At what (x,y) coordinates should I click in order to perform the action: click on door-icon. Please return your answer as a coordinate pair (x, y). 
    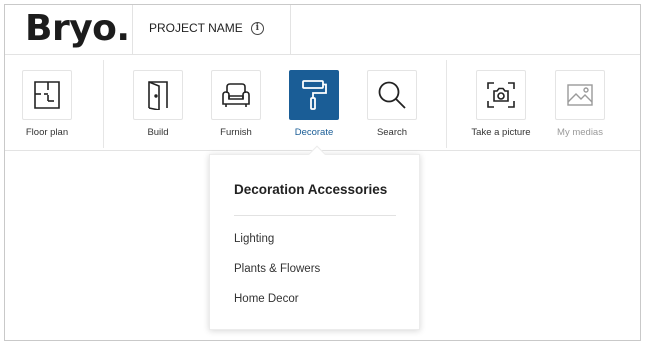
    Looking at the image, I should click on (158, 95).